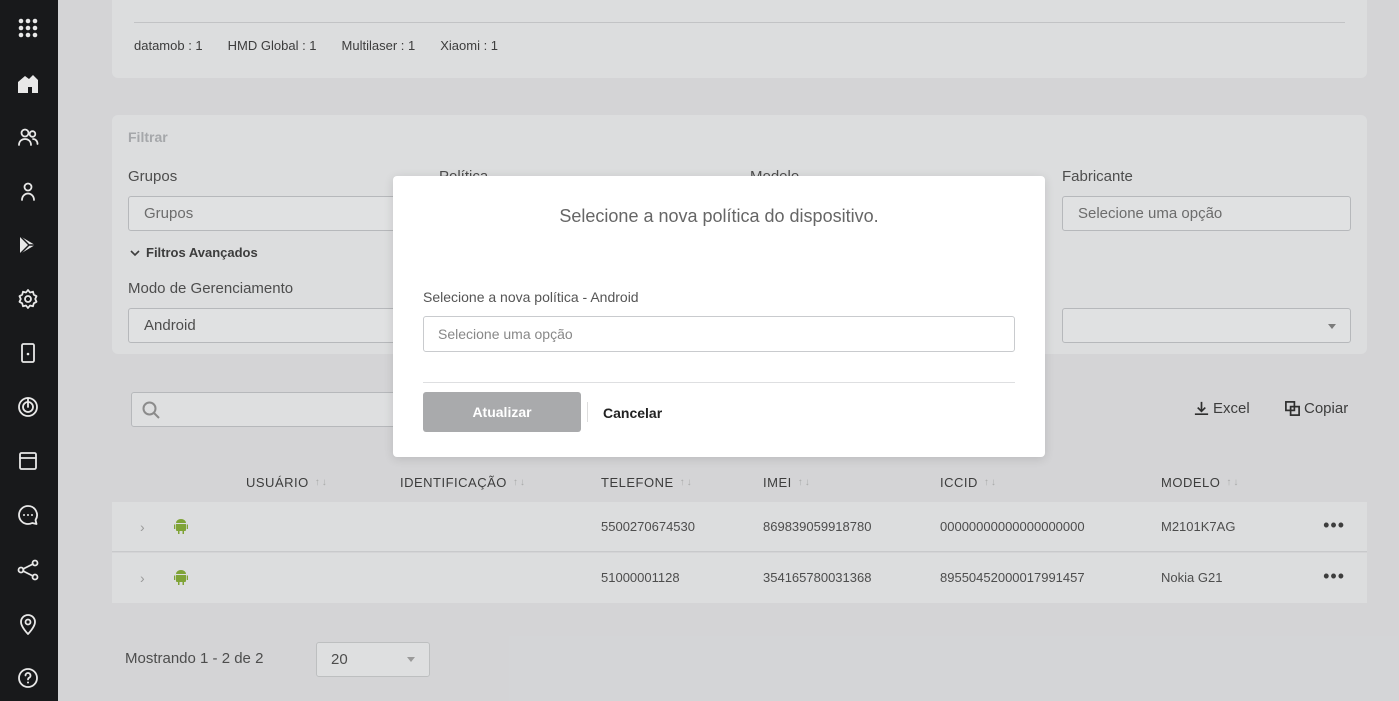  I want to click on policy-select: Selecione uma opção, so click(719, 334).